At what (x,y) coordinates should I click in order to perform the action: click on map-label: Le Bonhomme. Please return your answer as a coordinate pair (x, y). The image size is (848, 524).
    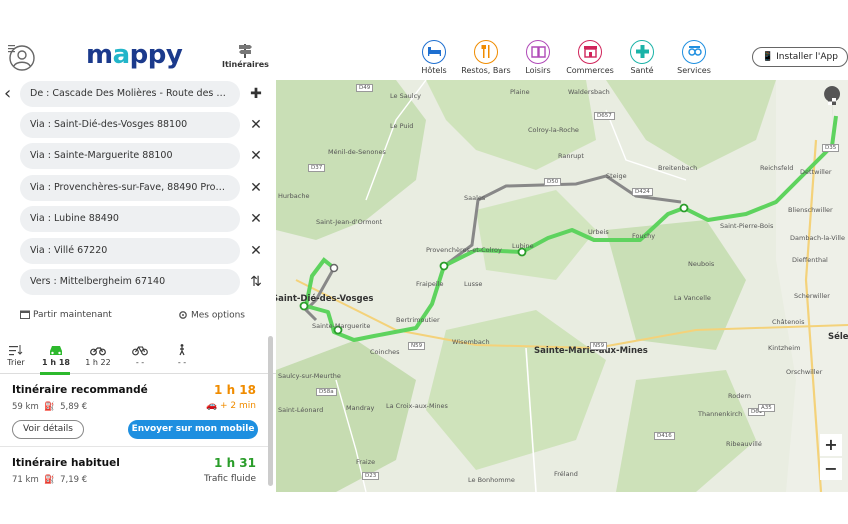
    Looking at the image, I should click on (491, 480).